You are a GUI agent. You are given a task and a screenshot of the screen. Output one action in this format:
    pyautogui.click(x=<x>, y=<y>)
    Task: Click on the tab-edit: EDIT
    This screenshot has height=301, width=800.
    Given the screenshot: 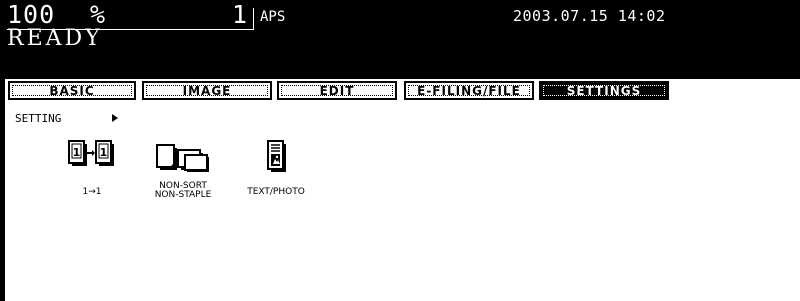 What is the action you would take?
    pyautogui.click(x=337, y=90)
    